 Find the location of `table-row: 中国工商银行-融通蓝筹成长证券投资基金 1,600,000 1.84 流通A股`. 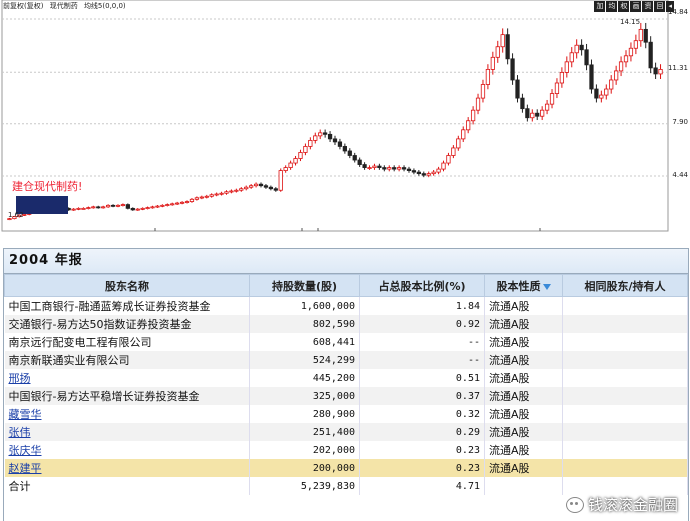

table-row: 中国工商银行-融通蓝筹成长证券投资基金 1,600,000 1.84 流通A股 is located at coordinates (346, 305).